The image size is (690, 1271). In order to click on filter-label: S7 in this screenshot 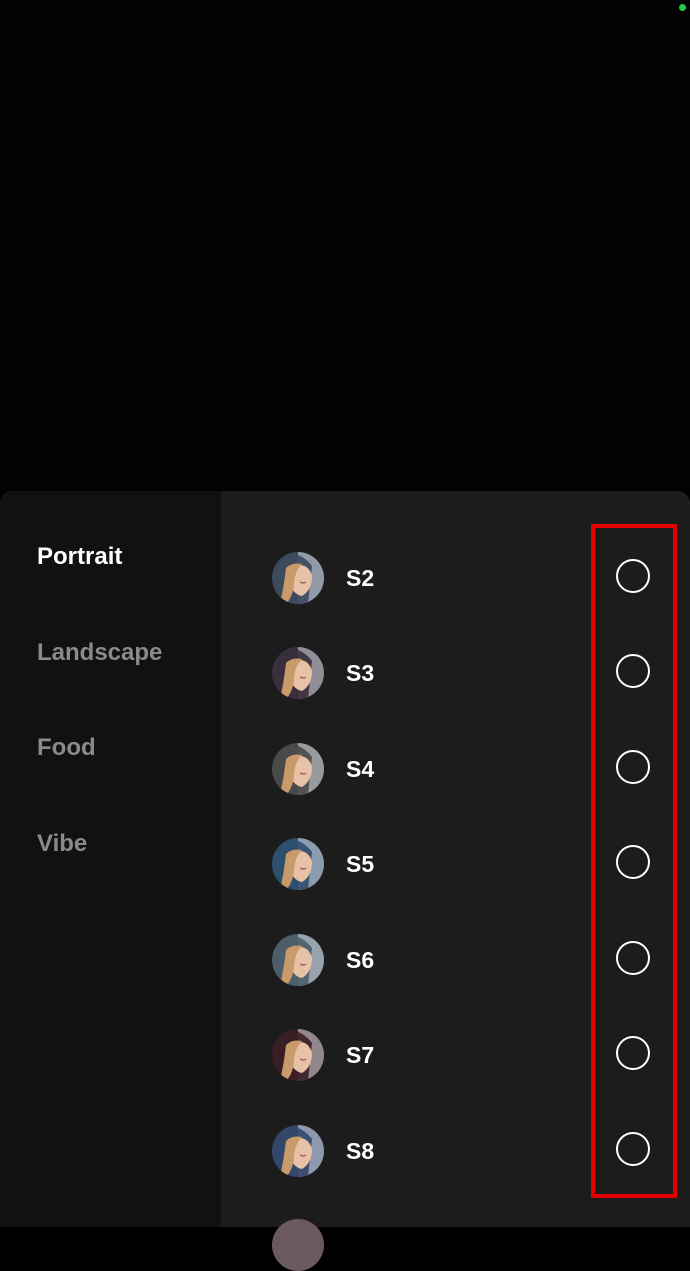, I will do `click(360, 1055)`.